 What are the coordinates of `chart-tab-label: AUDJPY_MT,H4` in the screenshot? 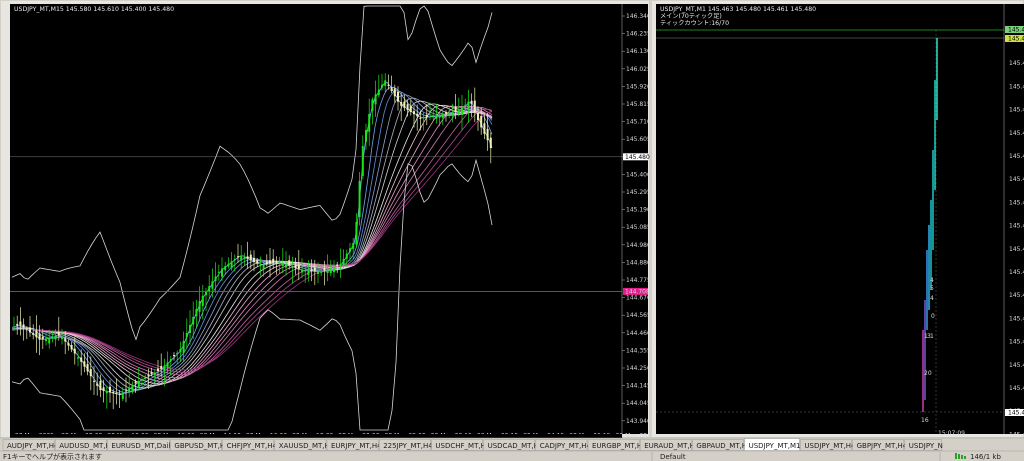 It's located at (33, 446).